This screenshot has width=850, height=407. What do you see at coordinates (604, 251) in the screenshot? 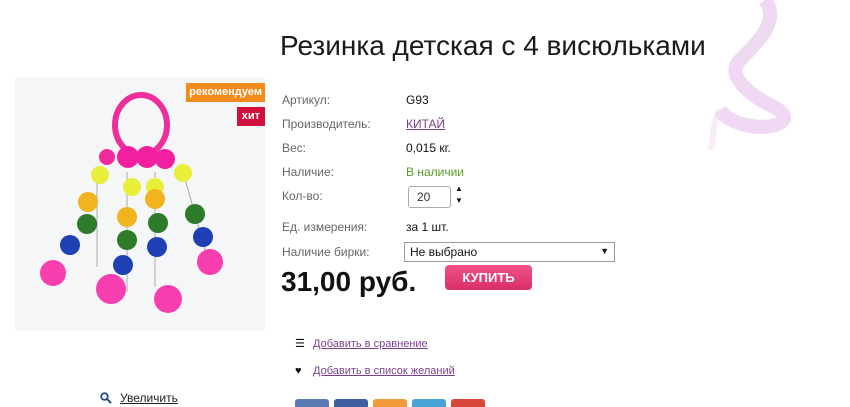
I see `chevron-down-icon: ▼` at bounding box center [604, 251].